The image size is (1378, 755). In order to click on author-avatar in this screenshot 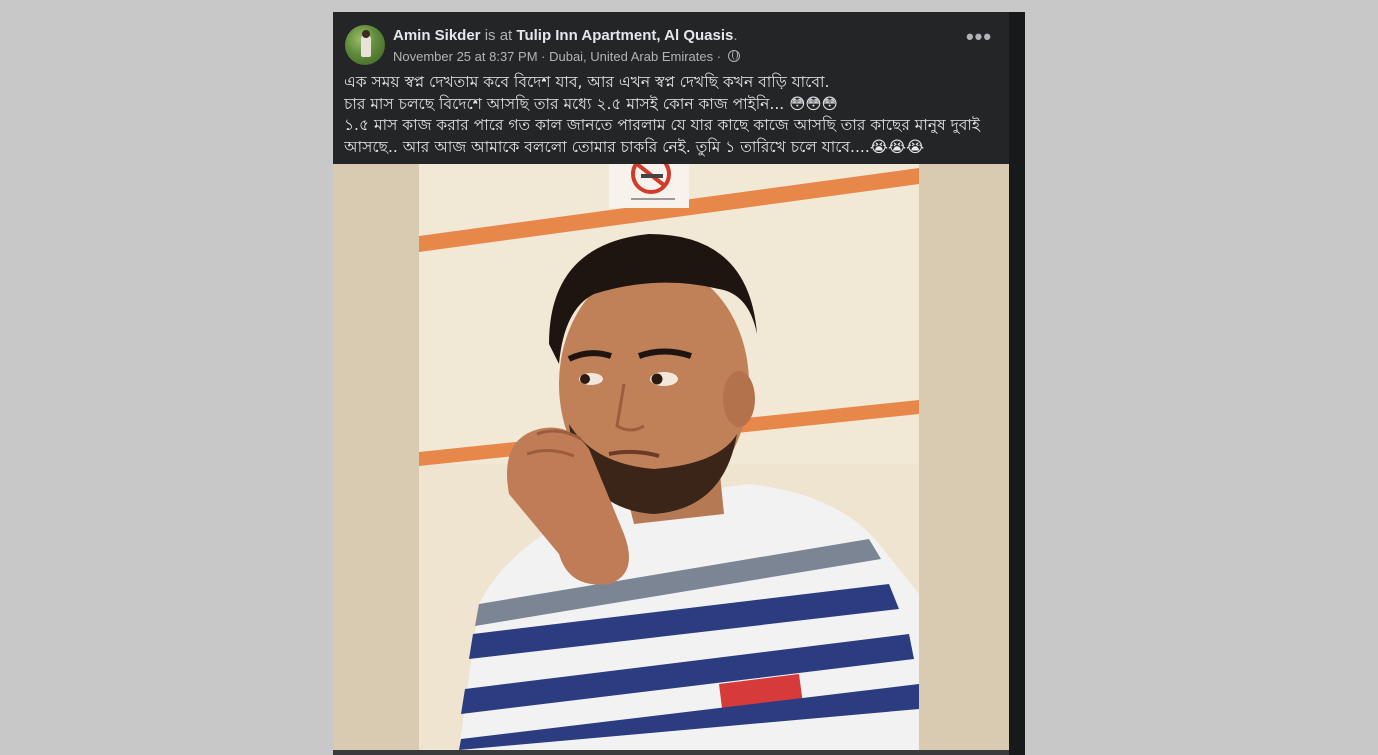, I will do `click(365, 45)`.